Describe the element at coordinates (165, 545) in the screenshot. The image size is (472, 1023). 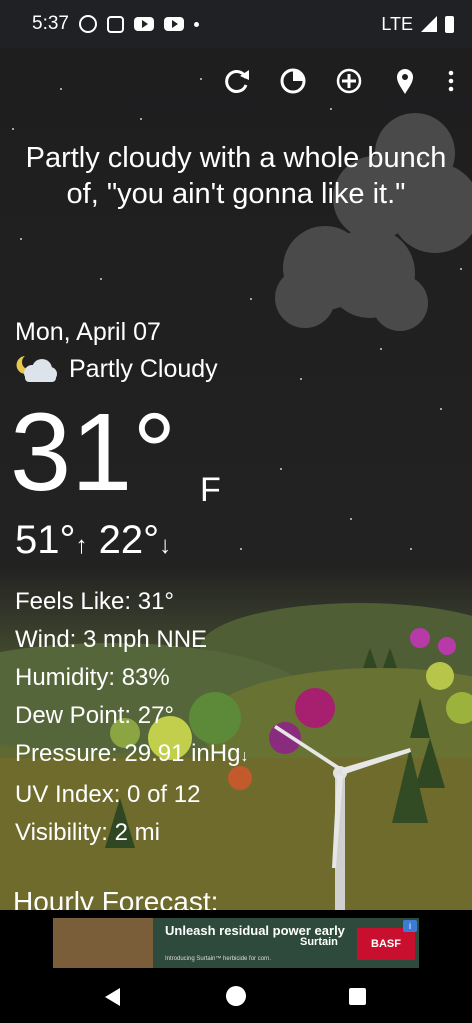
I see `arrow-down-icon: ↓` at that location.